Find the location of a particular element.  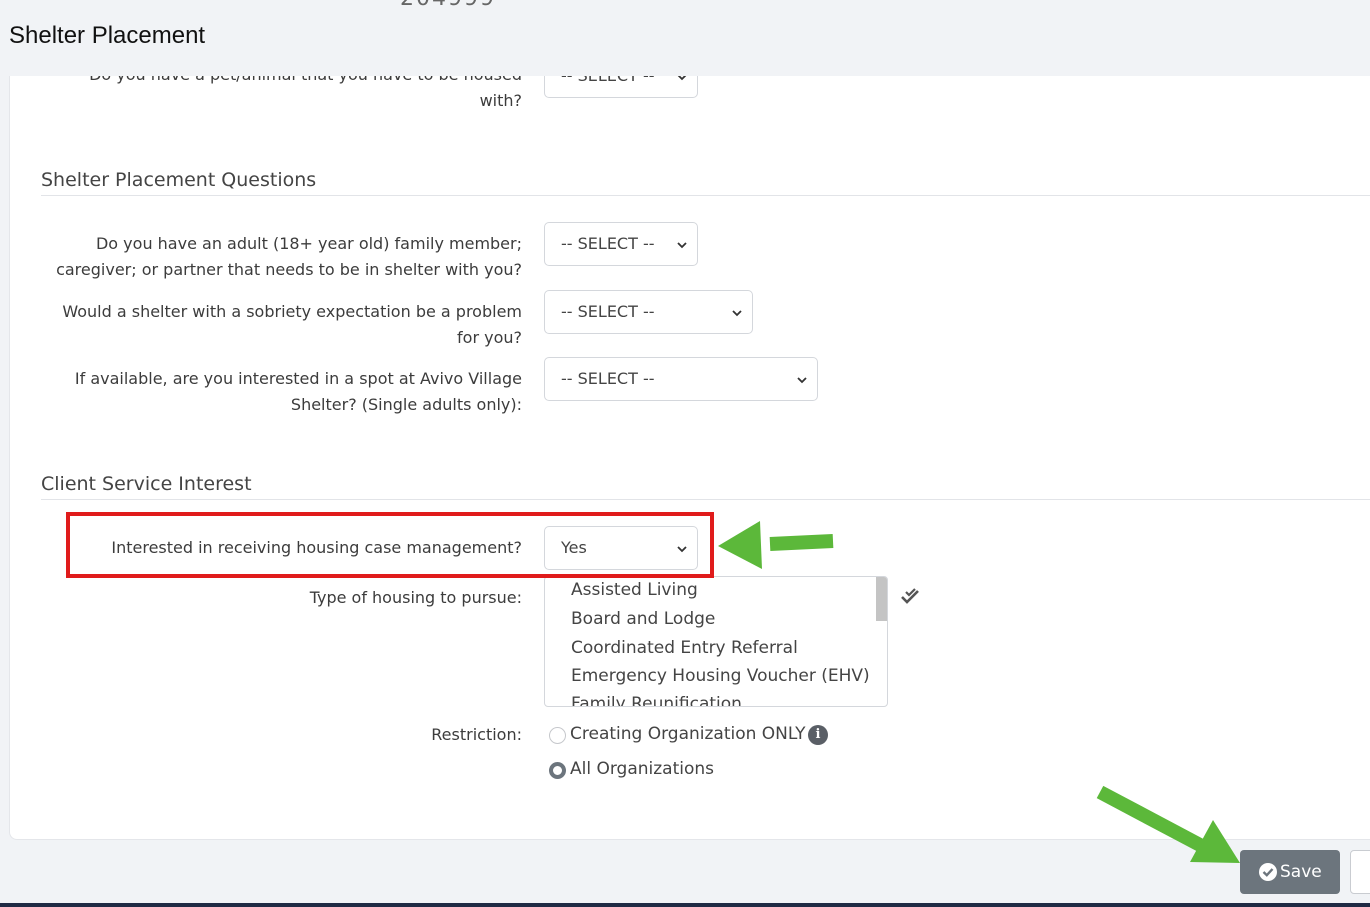

annotation-arrow-case-management is located at coordinates (776, 545).